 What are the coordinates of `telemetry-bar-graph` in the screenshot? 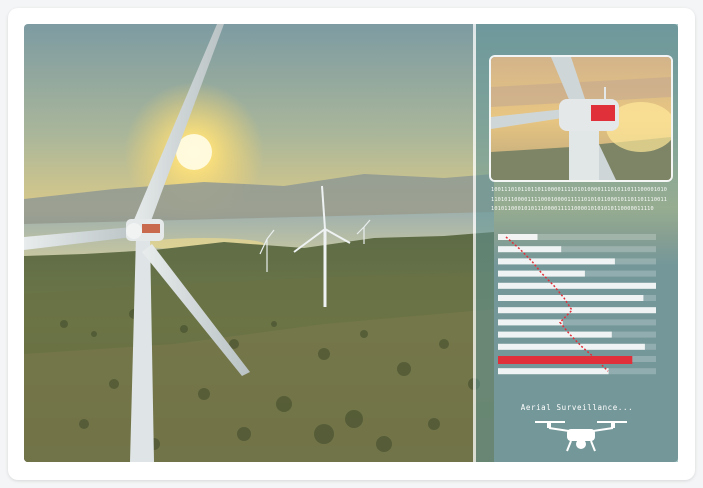 It's located at (577, 304).